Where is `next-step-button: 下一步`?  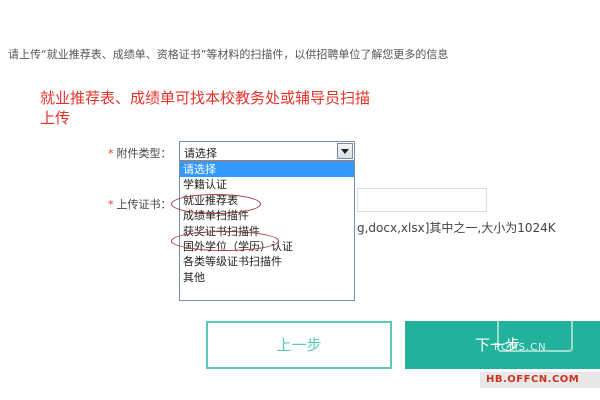
next-step-button: 下一步 is located at coordinates (502, 345).